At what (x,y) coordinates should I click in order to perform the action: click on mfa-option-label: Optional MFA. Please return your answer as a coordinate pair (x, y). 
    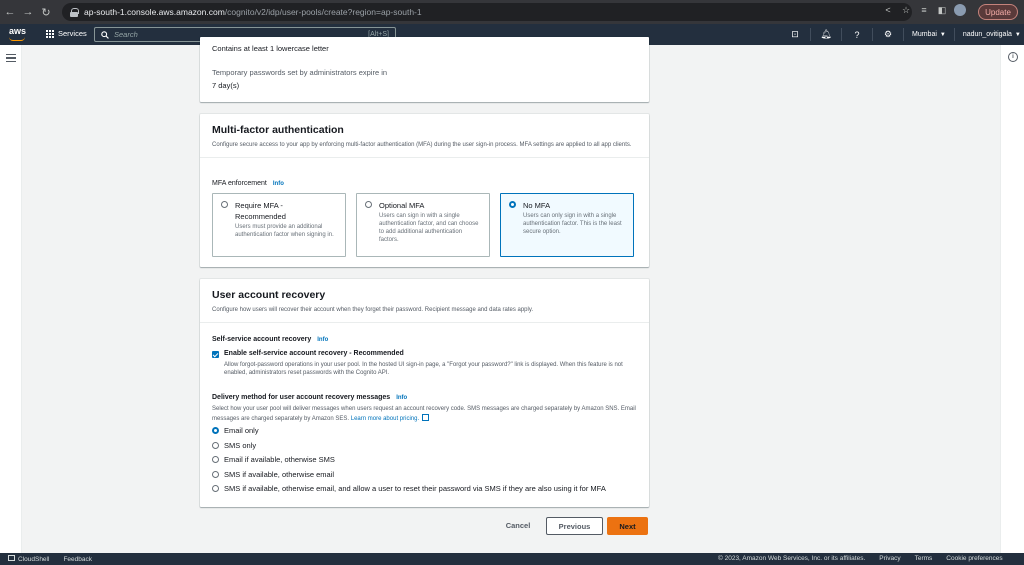
    Looking at the image, I should click on (402, 205).